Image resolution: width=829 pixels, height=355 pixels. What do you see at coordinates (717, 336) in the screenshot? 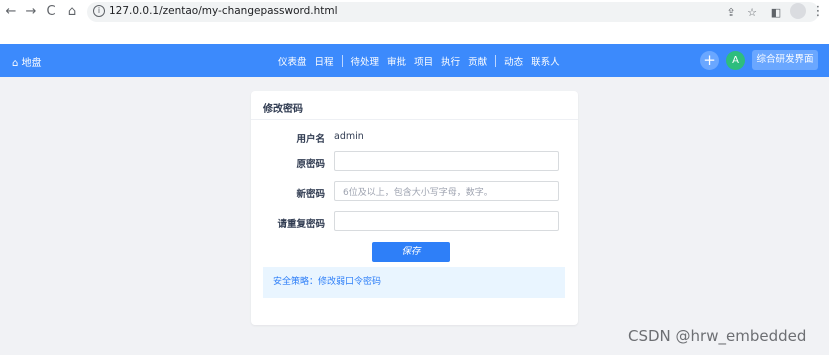
I see `watermark: CSDN @hrw_embedded` at bounding box center [717, 336].